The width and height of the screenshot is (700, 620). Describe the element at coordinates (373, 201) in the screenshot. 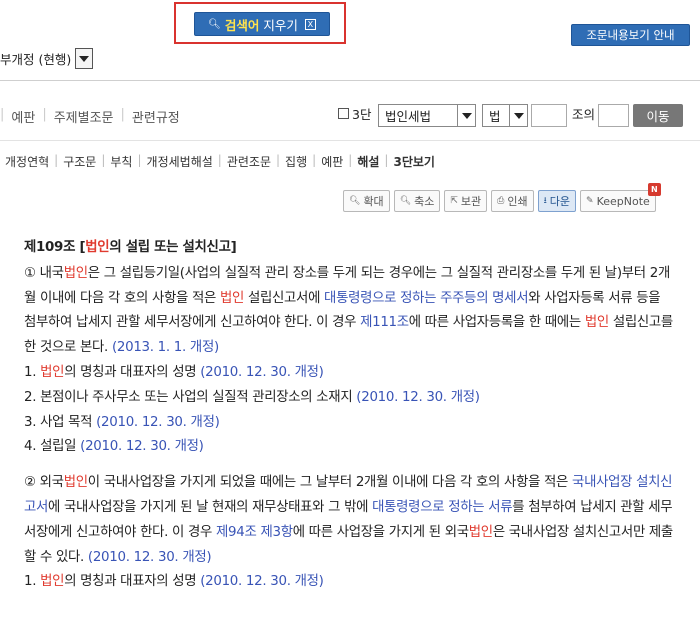

I see `zoom-in-label: 확대` at that location.